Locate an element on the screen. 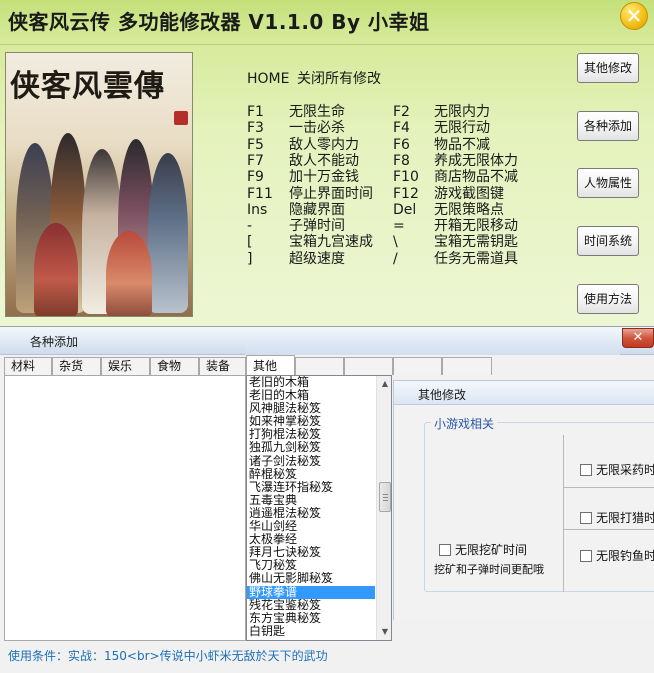 This screenshot has width=654, height=673. list-item: 白钥匙 is located at coordinates (311, 631).